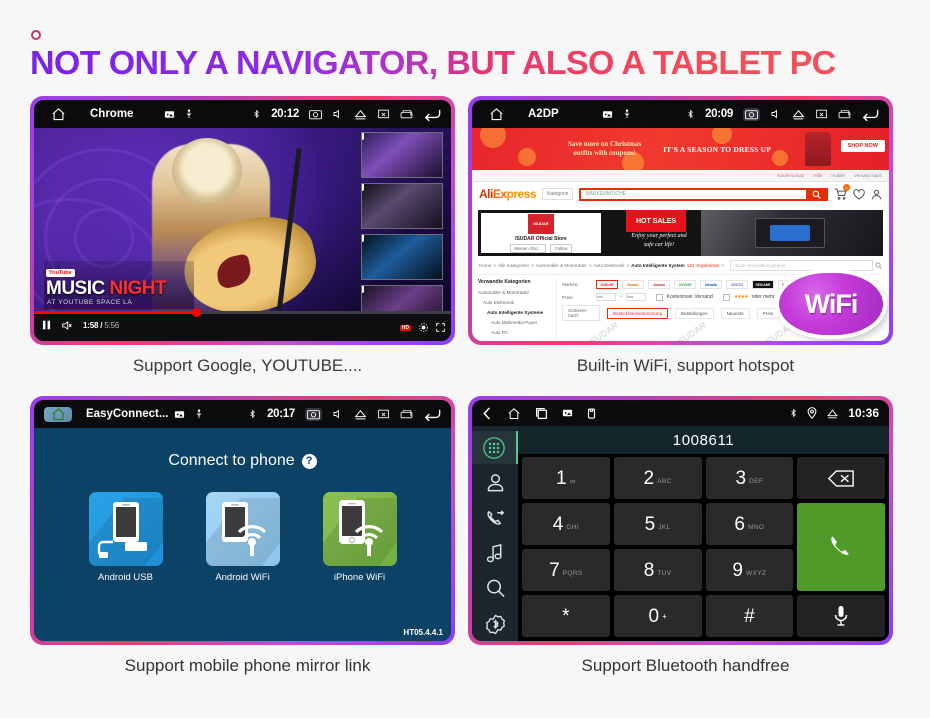  I want to click on tile-android-usb: Android USB, so click(125, 537).